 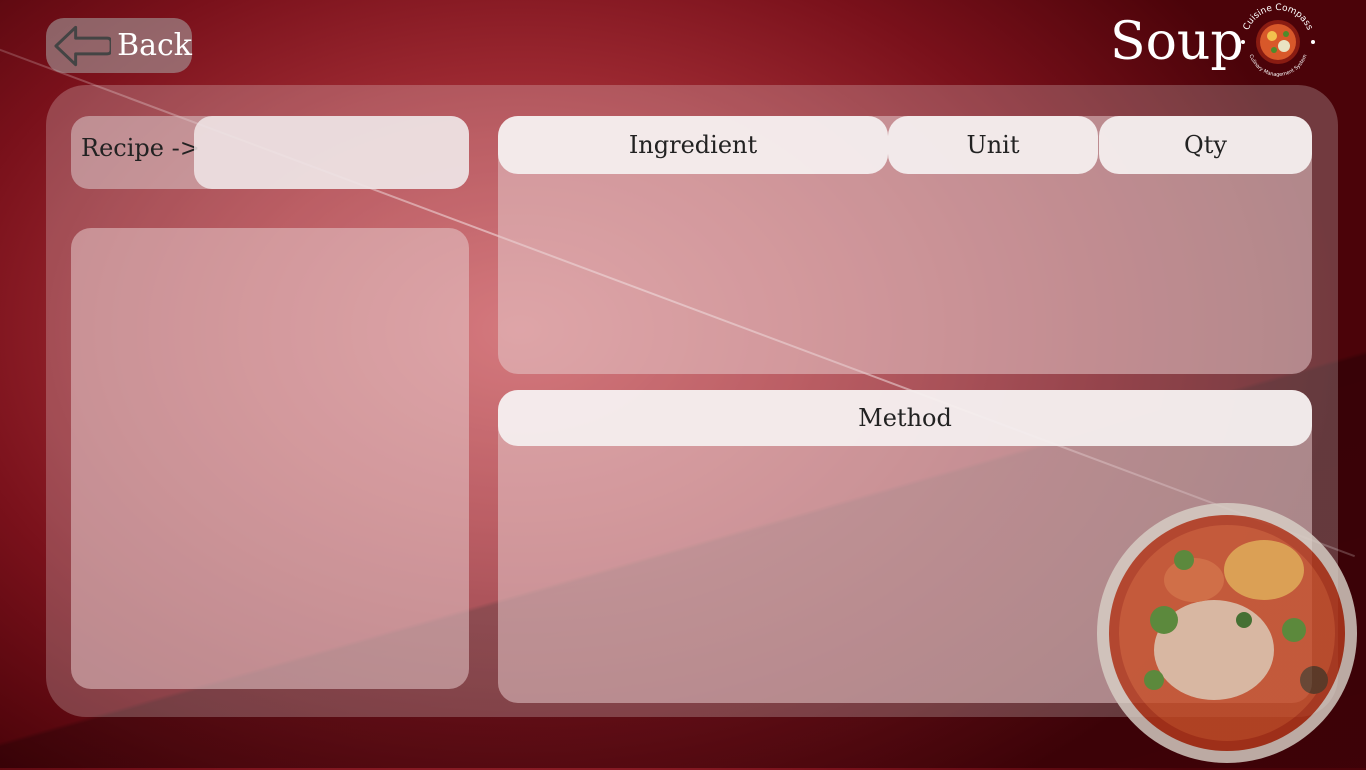 I want to click on method-heading: Method, so click(x=905, y=418).